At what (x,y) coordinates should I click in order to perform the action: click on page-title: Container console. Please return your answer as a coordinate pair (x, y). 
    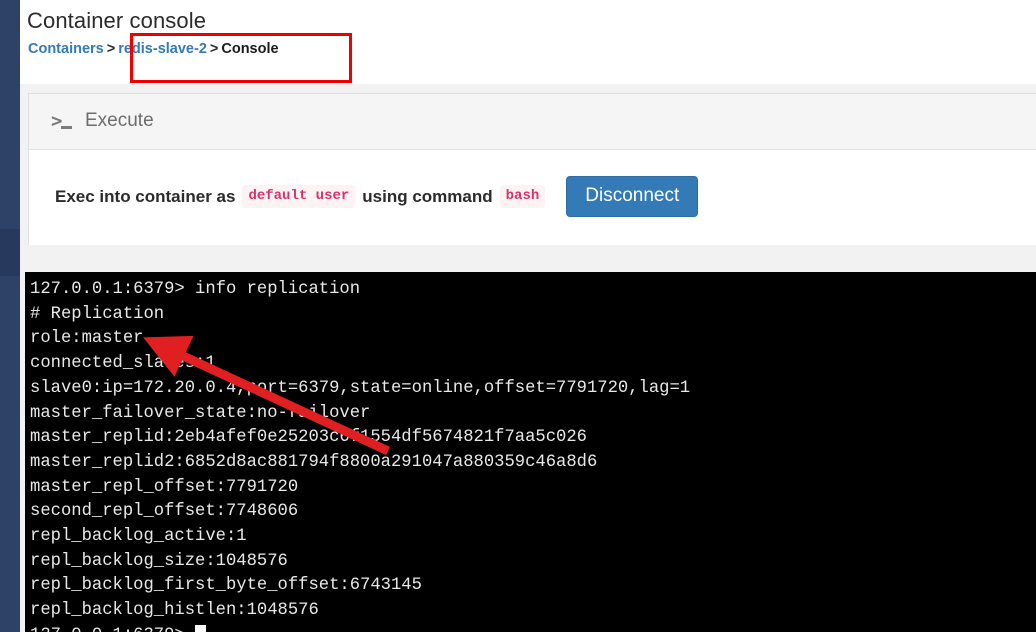
    Looking at the image, I should click on (117, 20).